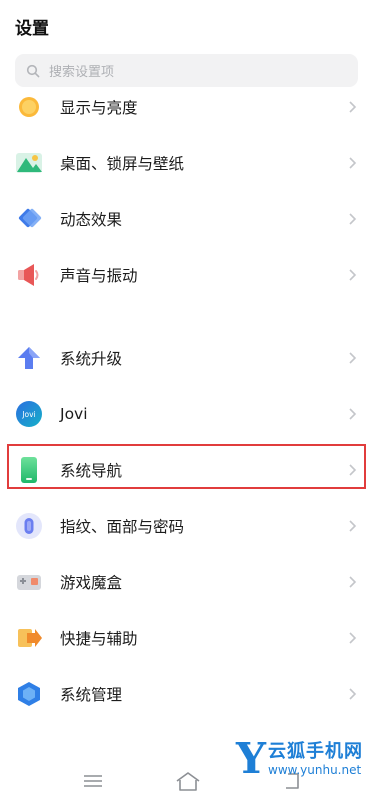 The width and height of the screenshot is (373, 798). What do you see at coordinates (99, 108) in the screenshot?
I see `settings-item-label: 显示与亮度` at bounding box center [99, 108].